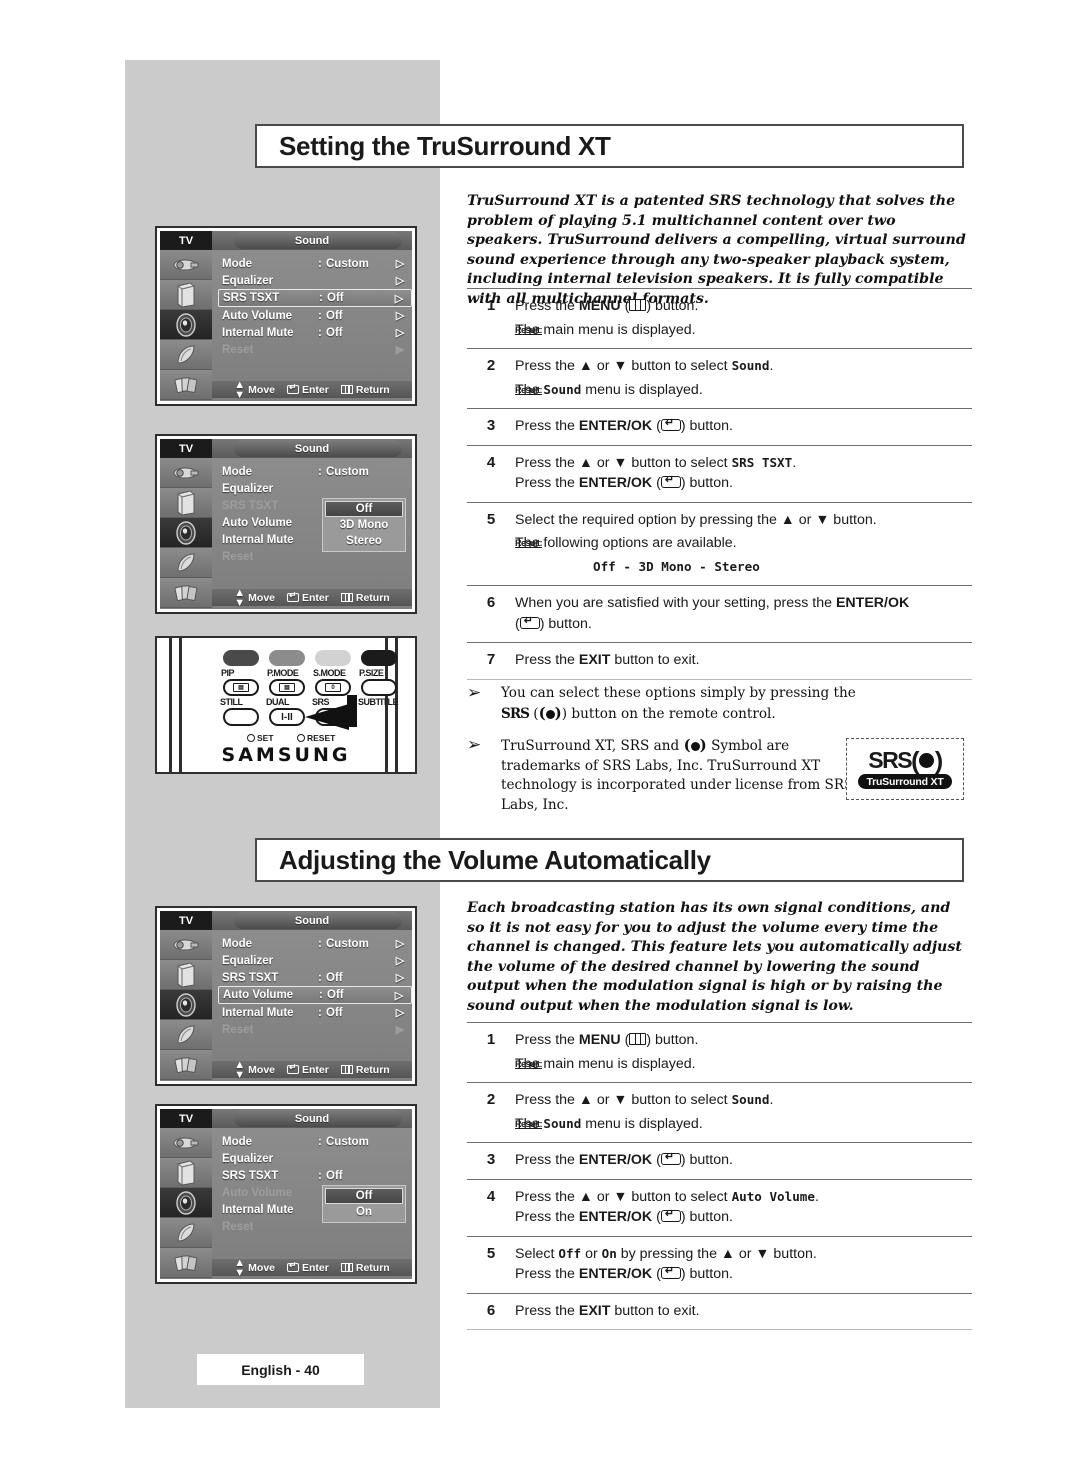 Image resolution: width=1080 pixels, height=1473 pixels. I want to click on osd-row-value: Custom, so click(347, 471).